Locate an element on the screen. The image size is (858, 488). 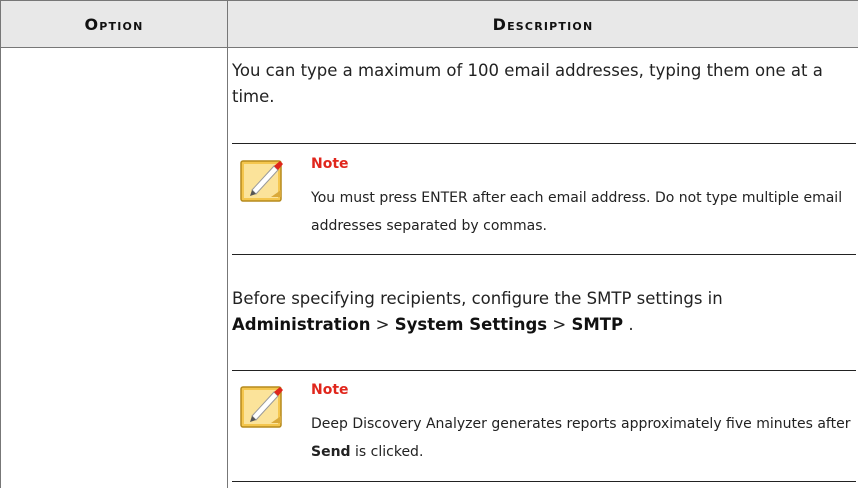
note-1-top-rule is located at coordinates (544, 143).